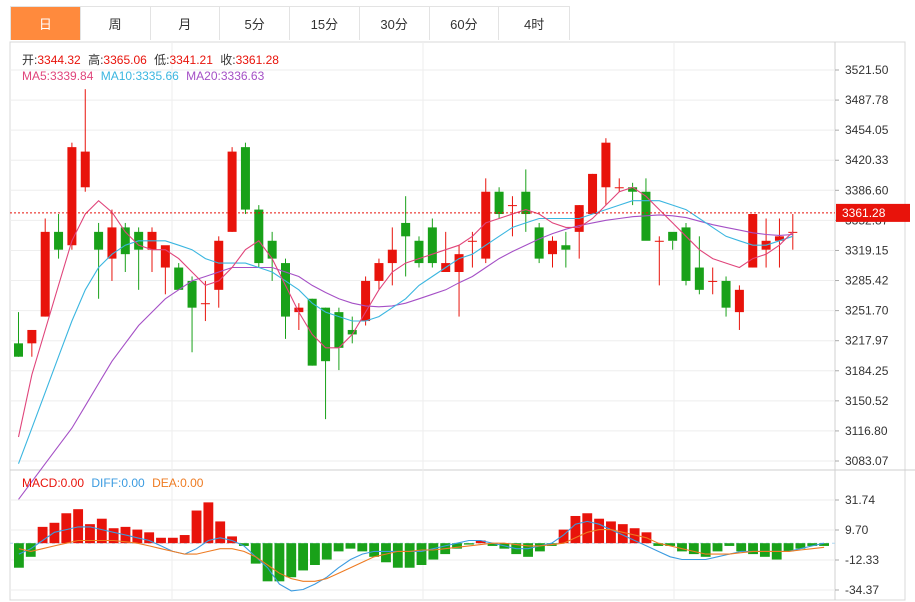  Describe the element at coordinates (867, 371) in the screenshot. I see `y-tick-label-10: 3184.25` at that location.